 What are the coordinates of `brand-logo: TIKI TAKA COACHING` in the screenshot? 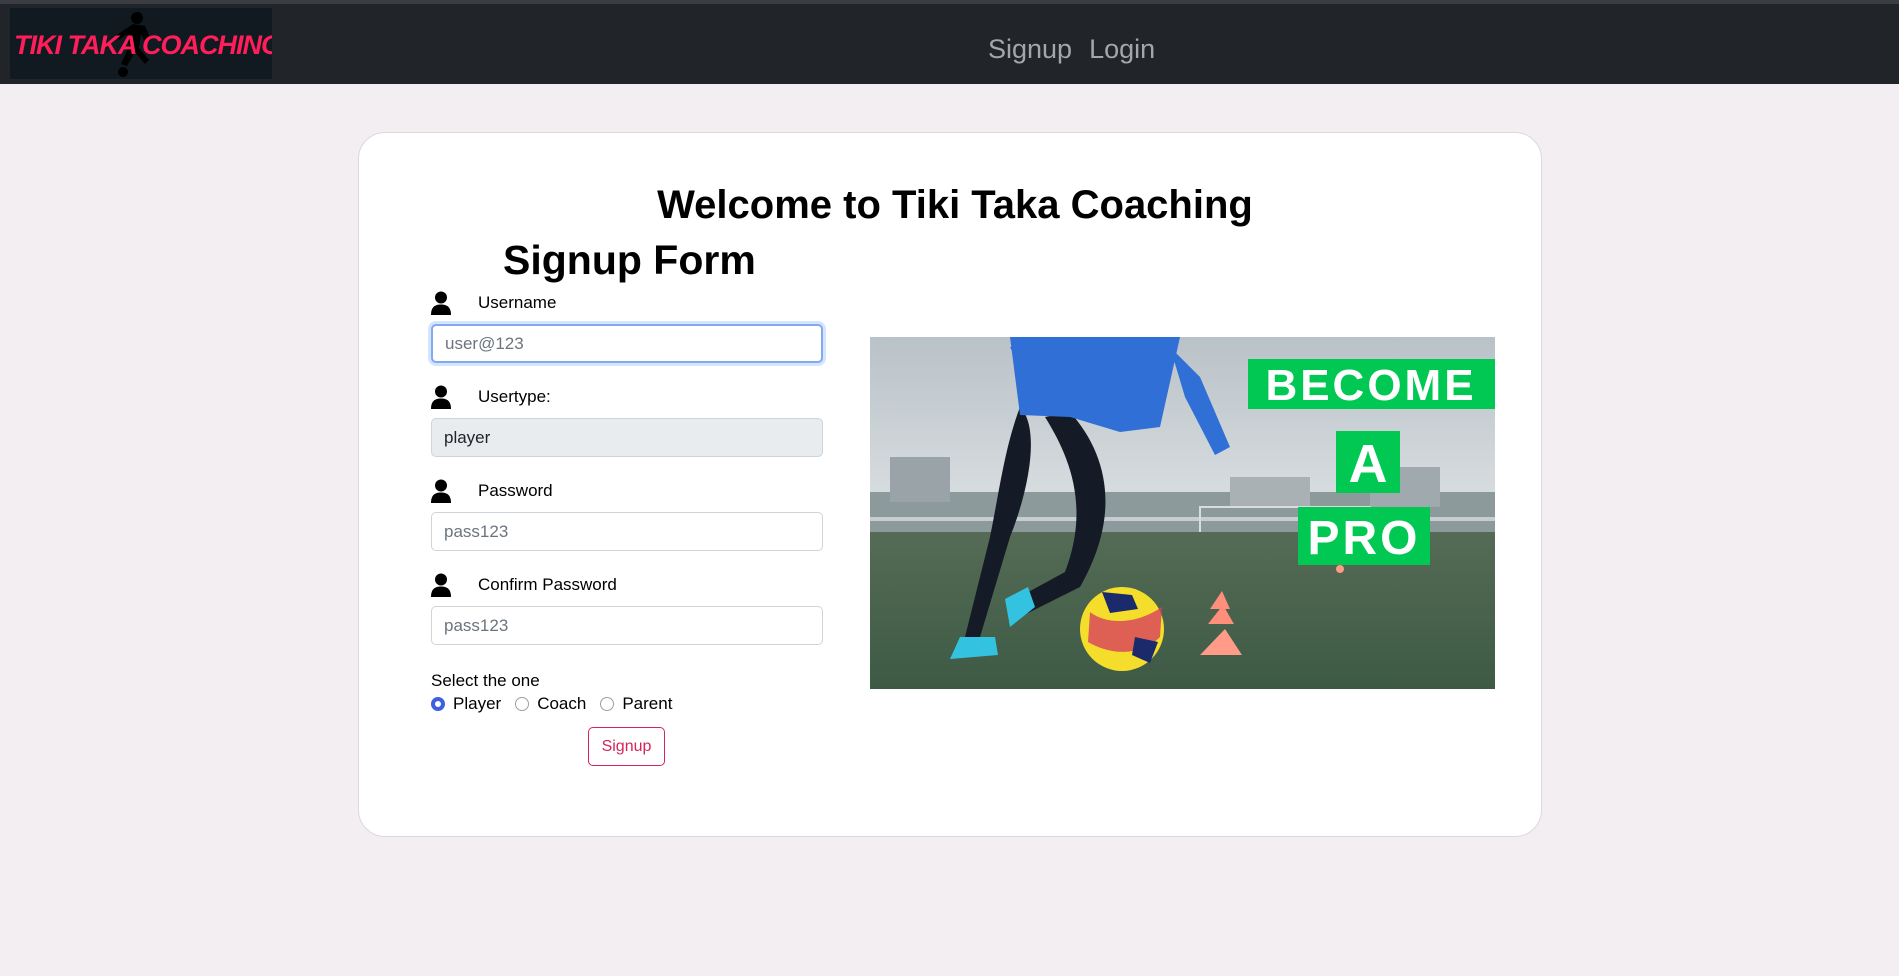 It's located at (141, 43).